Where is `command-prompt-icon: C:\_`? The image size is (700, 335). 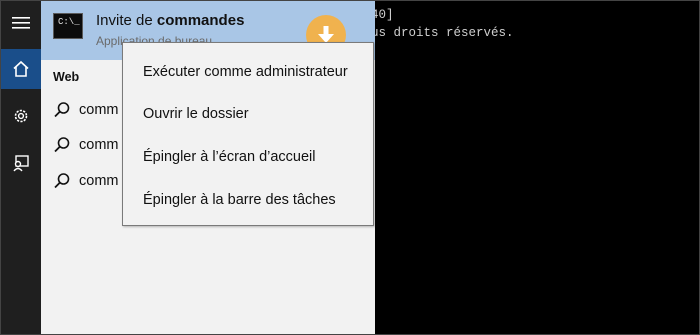
command-prompt-icon: C:\_ is located at coordinates (68, 26).